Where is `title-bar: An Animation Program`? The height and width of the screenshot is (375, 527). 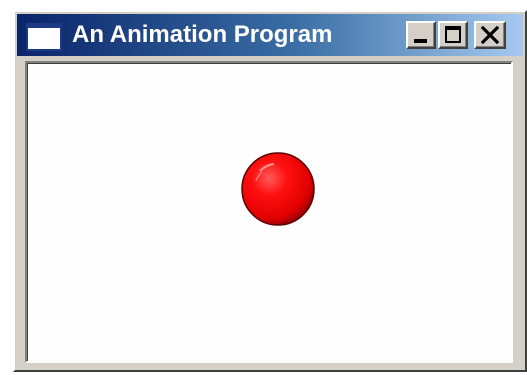 title-bar: An Animation Program is located at coordinates (270, 35).